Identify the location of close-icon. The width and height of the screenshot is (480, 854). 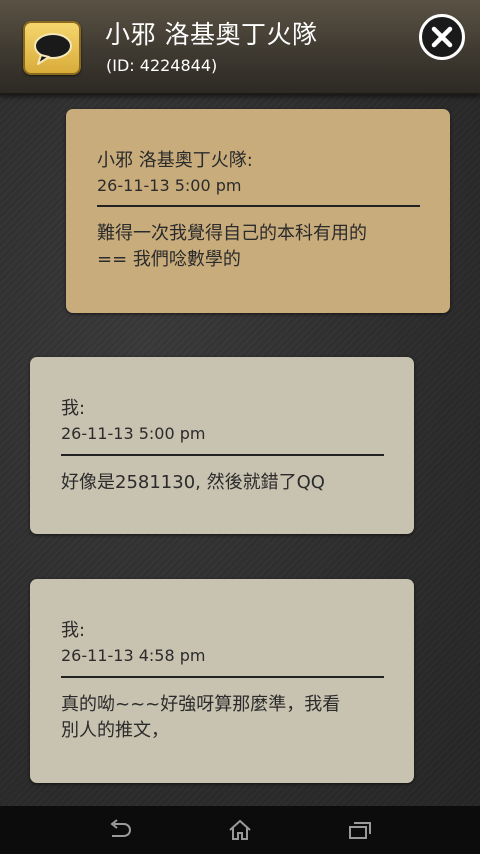
(442, 37).